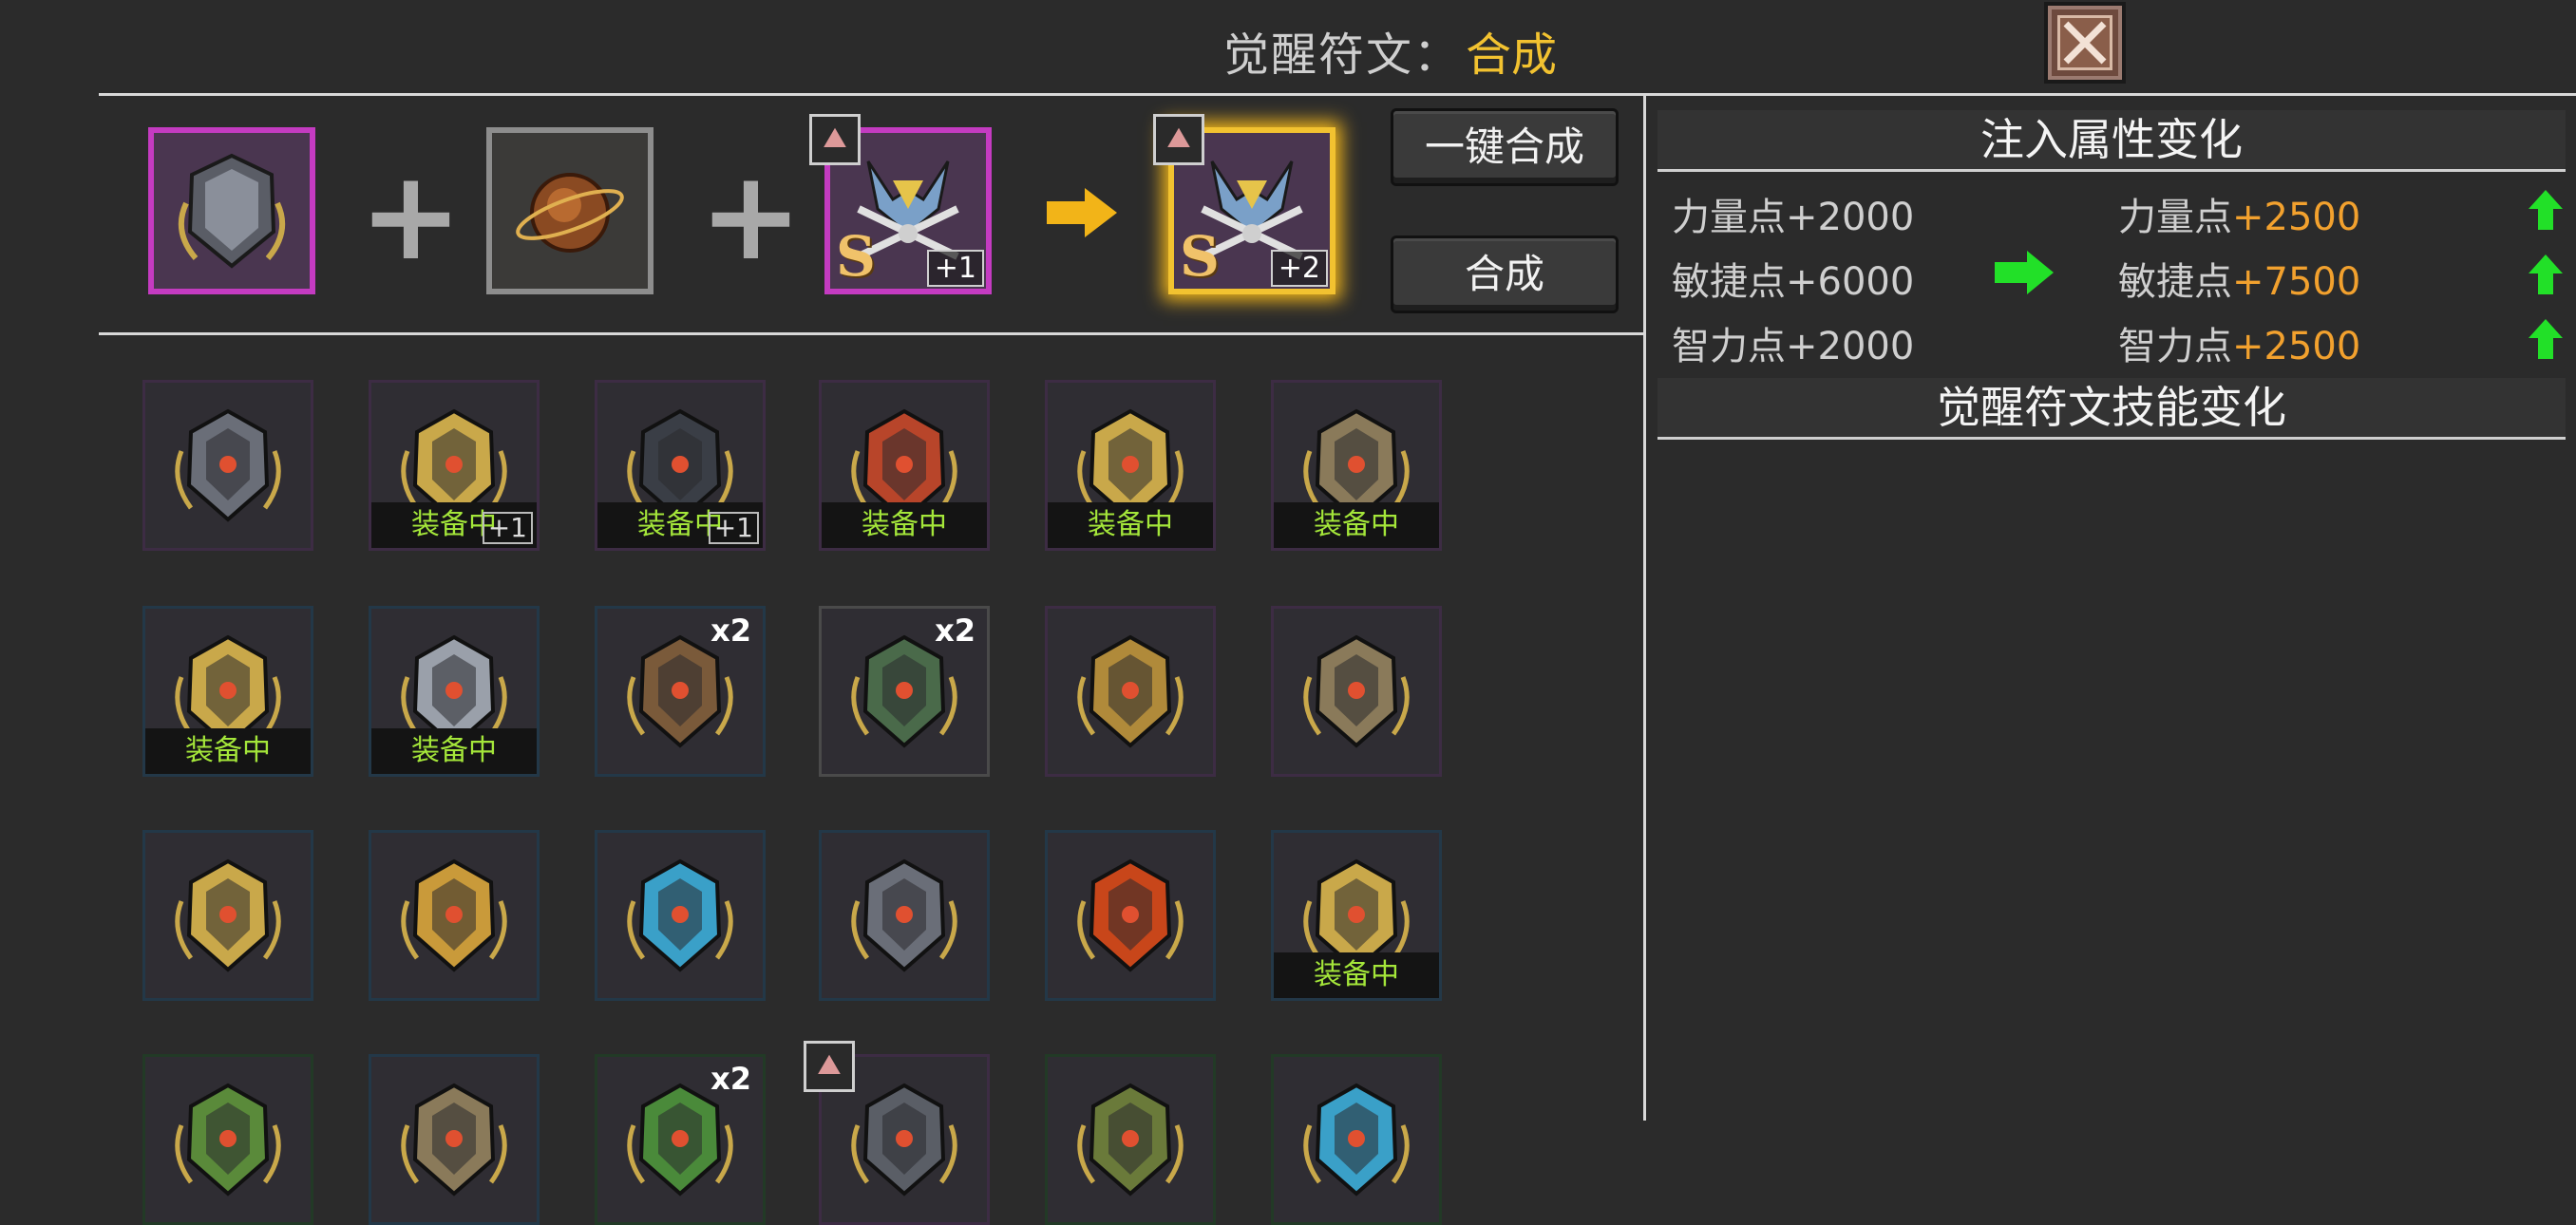 The height and width of the screenshot is (1225, 2576). What do you see at coordinates (2111, 409) in the screenshot?
I see `skill-change-title: 觉醒符文技能变化` at bounding box center [2111, 409].